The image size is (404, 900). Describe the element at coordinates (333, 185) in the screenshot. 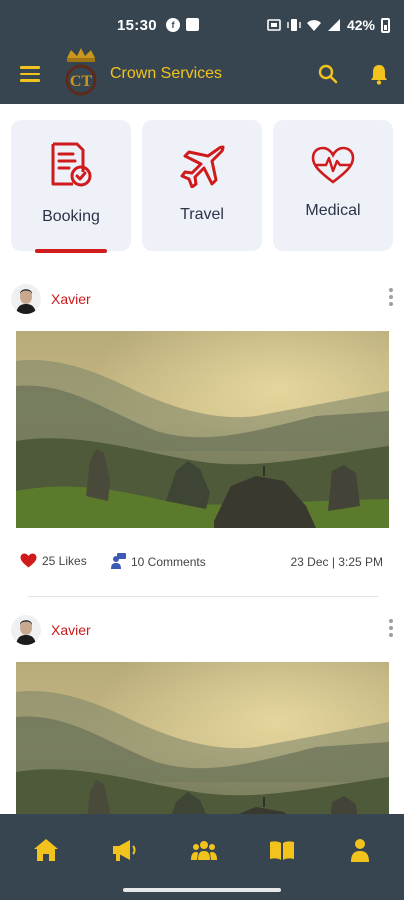

I see `category-card-medical: Medical` at that location.